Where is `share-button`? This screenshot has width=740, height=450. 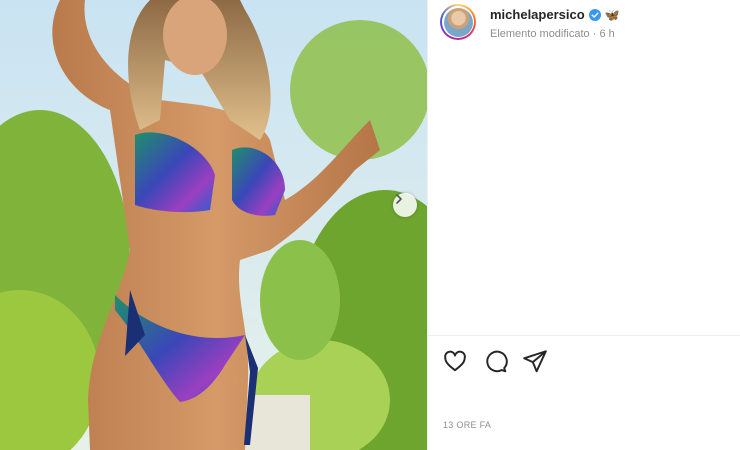
share-button is located at coordinates (535, 361).